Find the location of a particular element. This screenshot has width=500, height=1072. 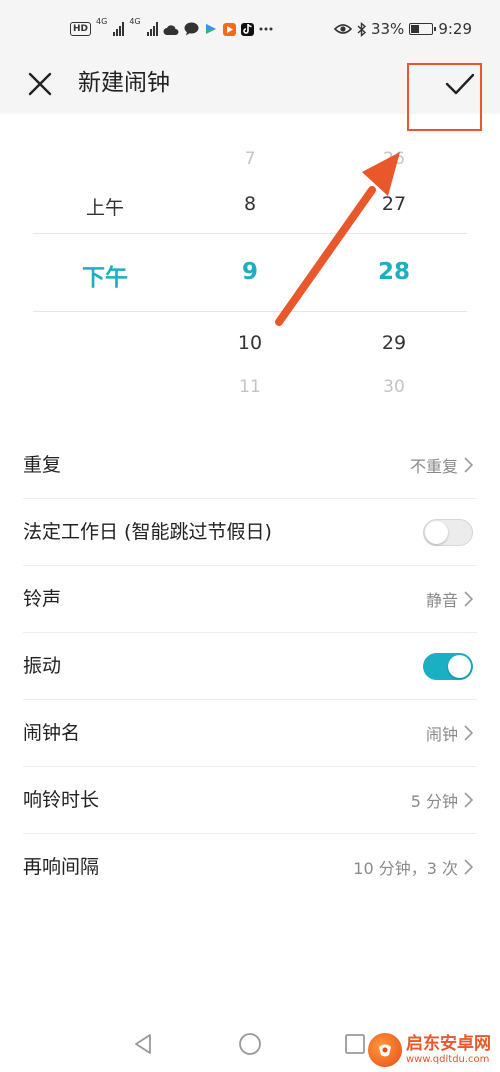

nav-recents-button is located at coordinates (355, 1044).